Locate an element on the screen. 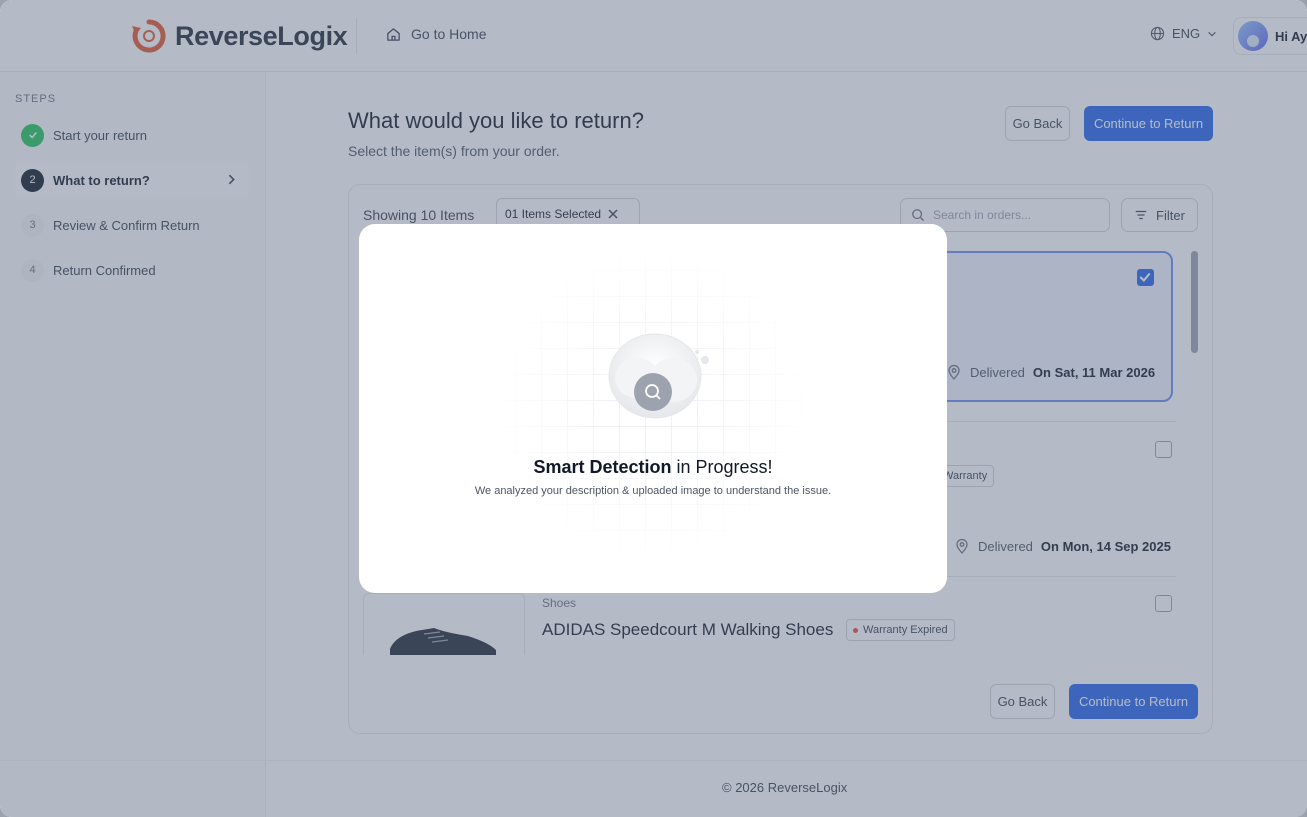 This screenshot has width=1307, height=817. modal-title-rest: in Progress! is located at coordinates (722, 467).